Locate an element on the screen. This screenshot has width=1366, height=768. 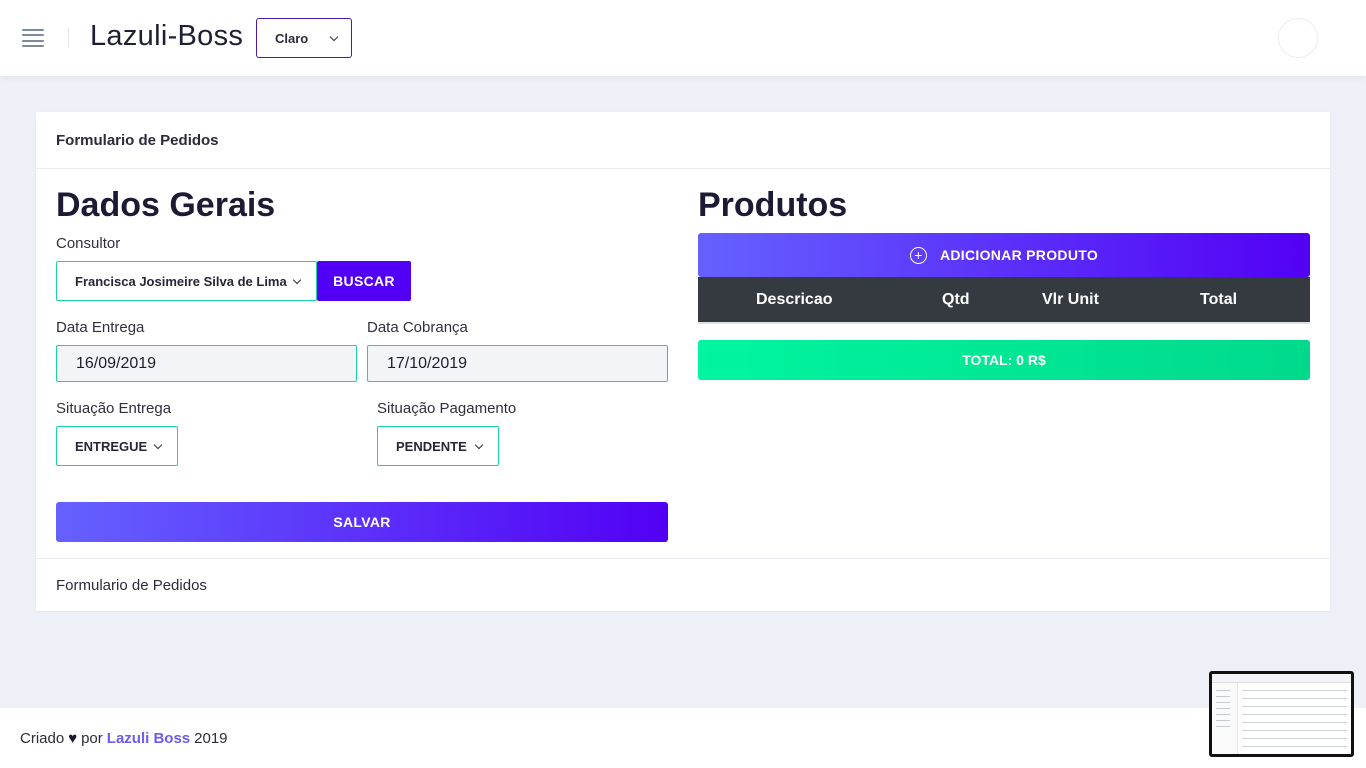
column-header-qtd: Qtd is located at coordinates (956, 299).